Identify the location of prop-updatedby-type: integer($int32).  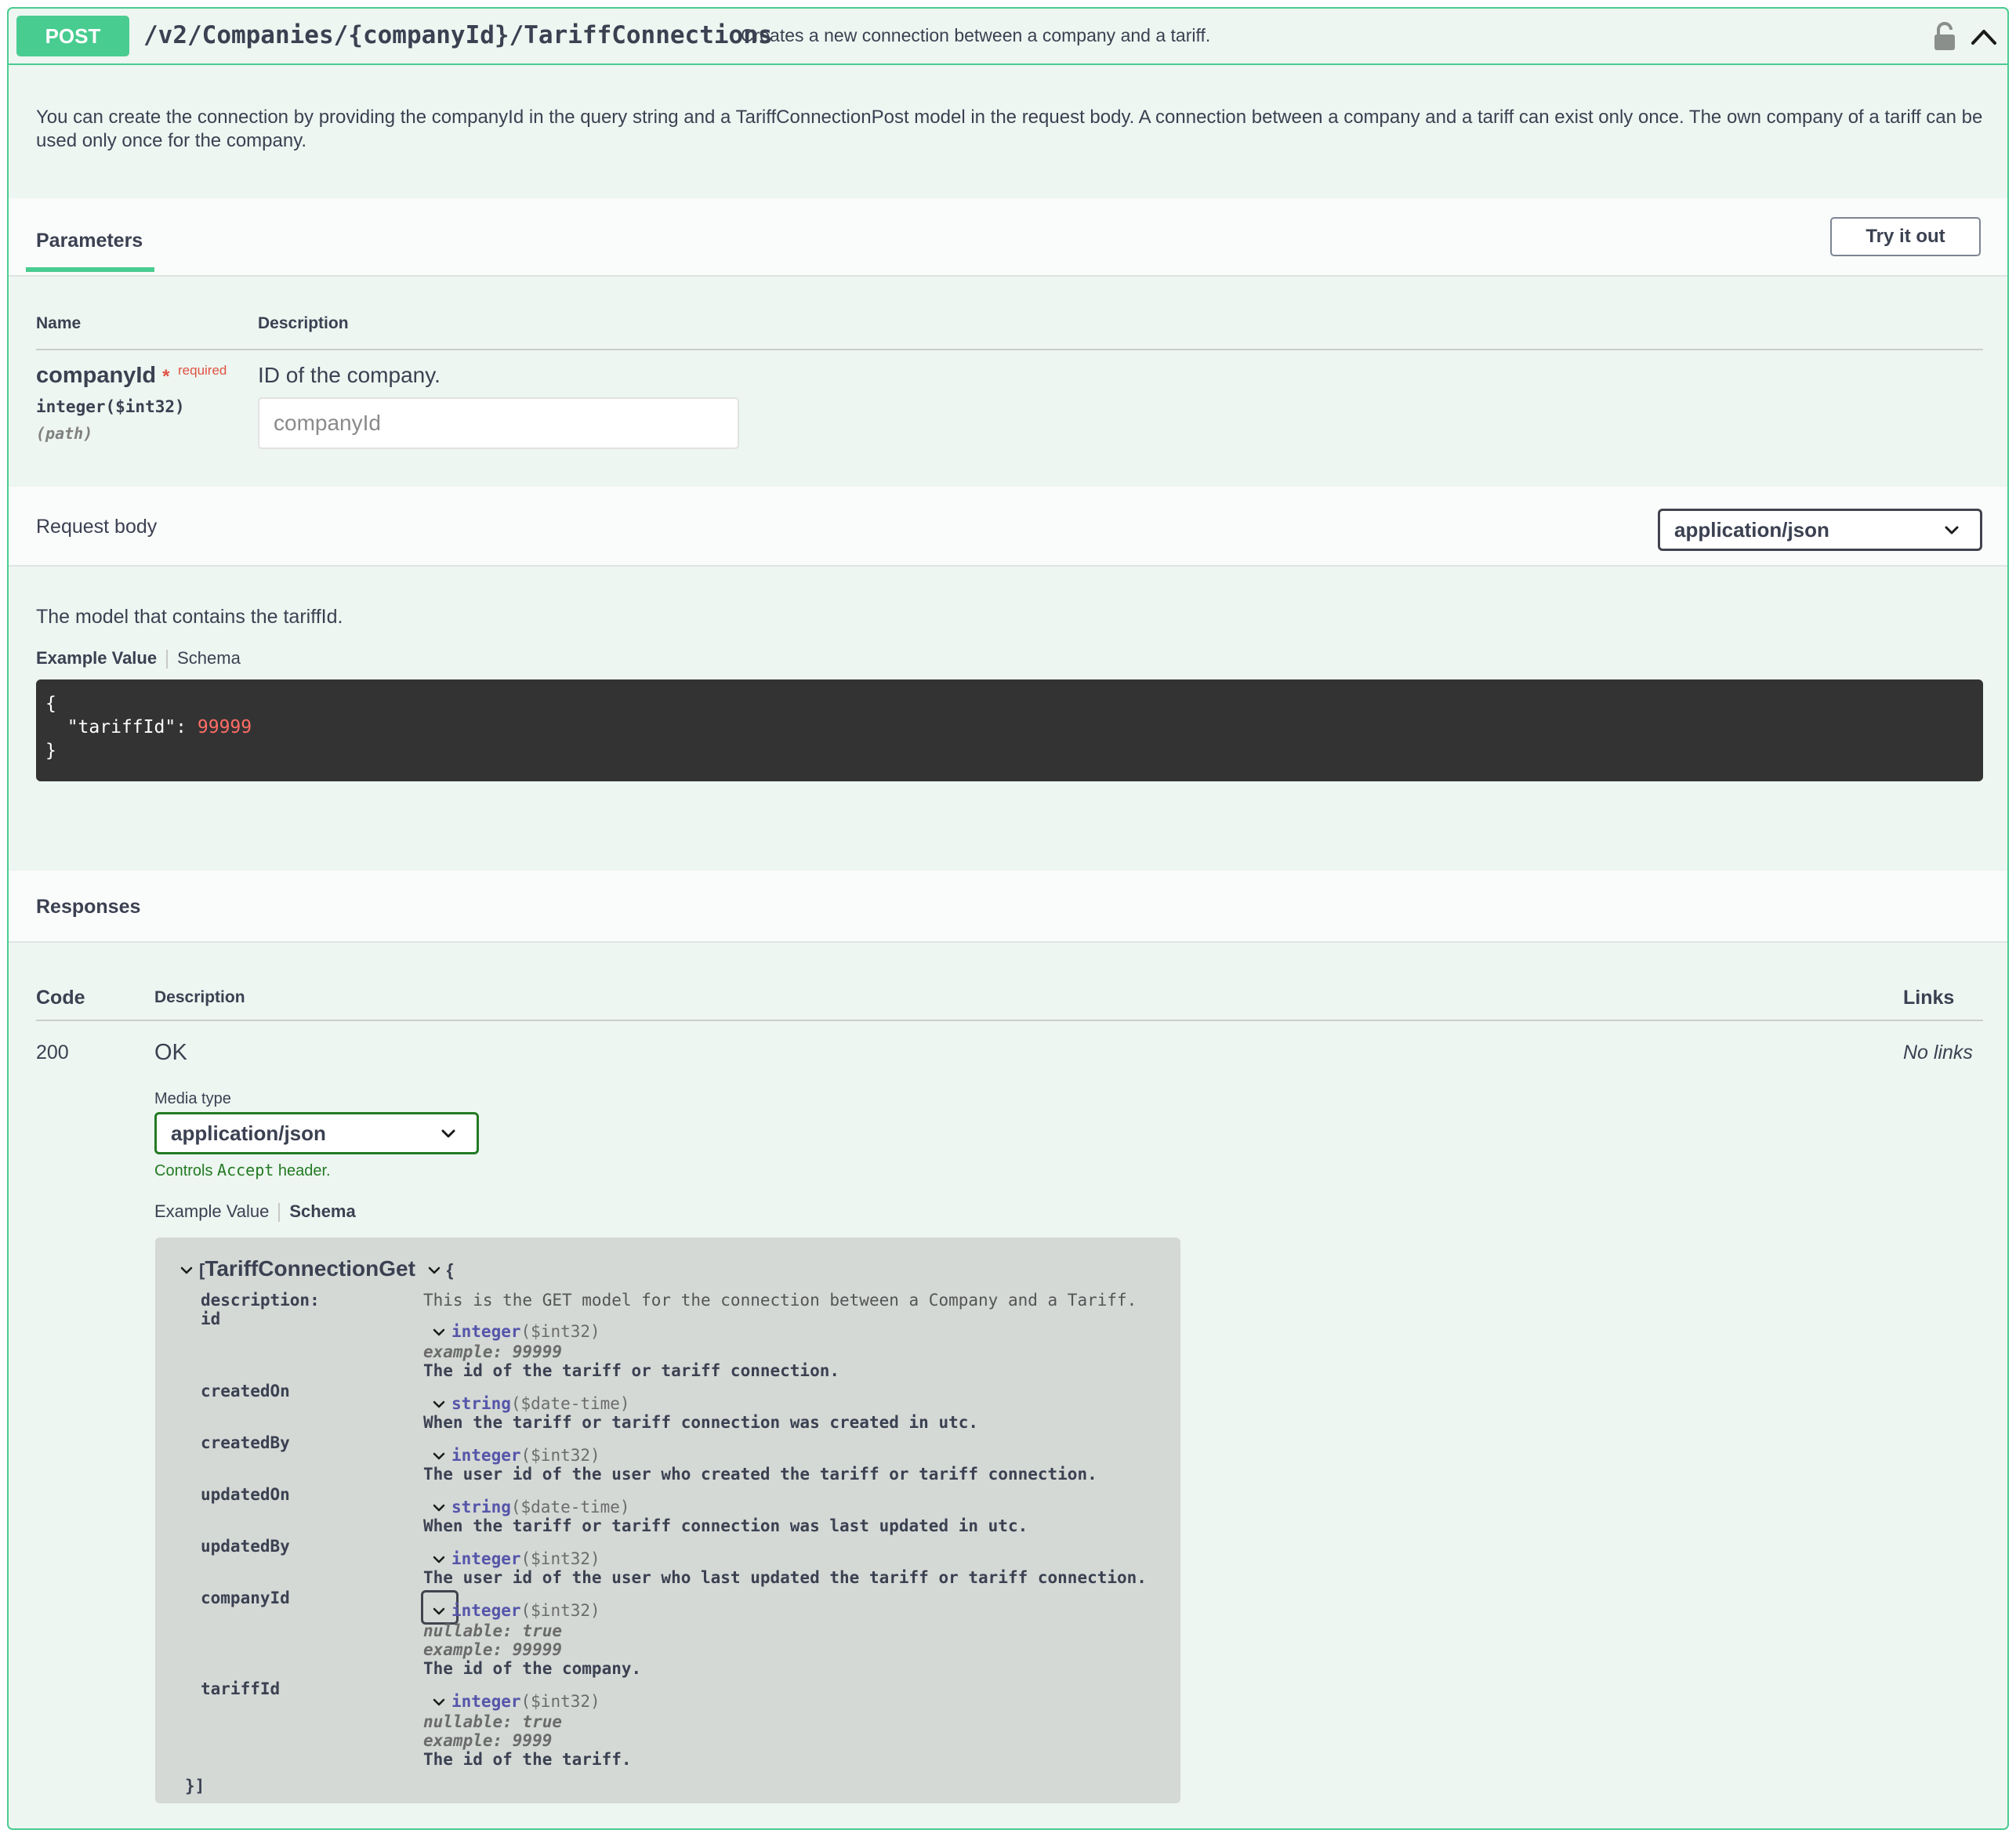
(515, 1558).